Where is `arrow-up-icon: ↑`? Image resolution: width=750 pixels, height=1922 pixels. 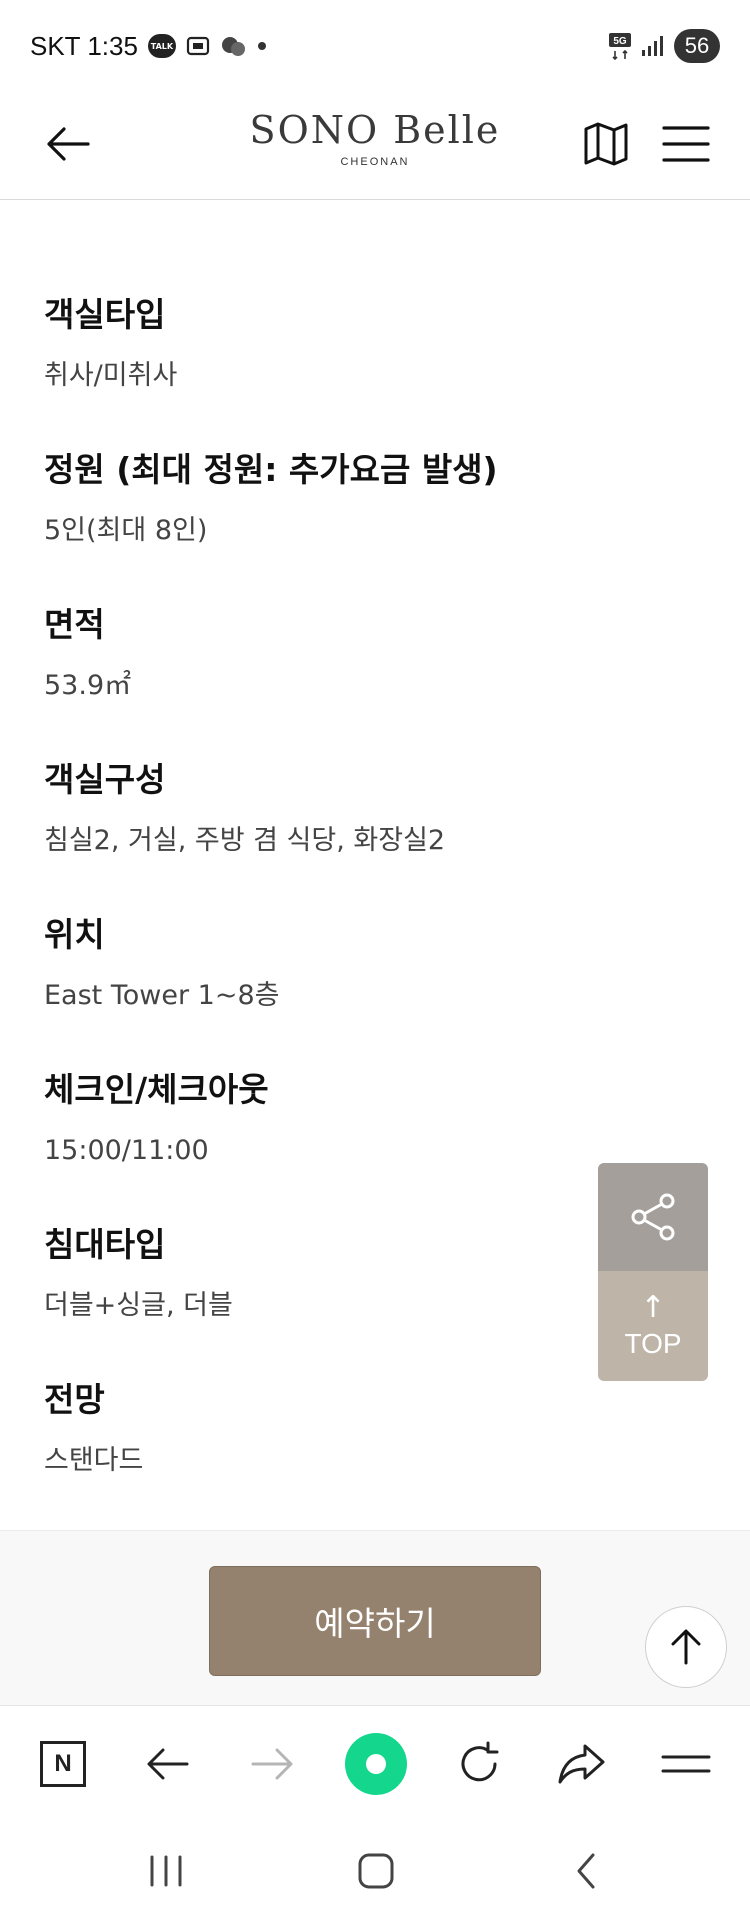
arrow-up-icon: ↑ is located at coordinates (653, 1307).